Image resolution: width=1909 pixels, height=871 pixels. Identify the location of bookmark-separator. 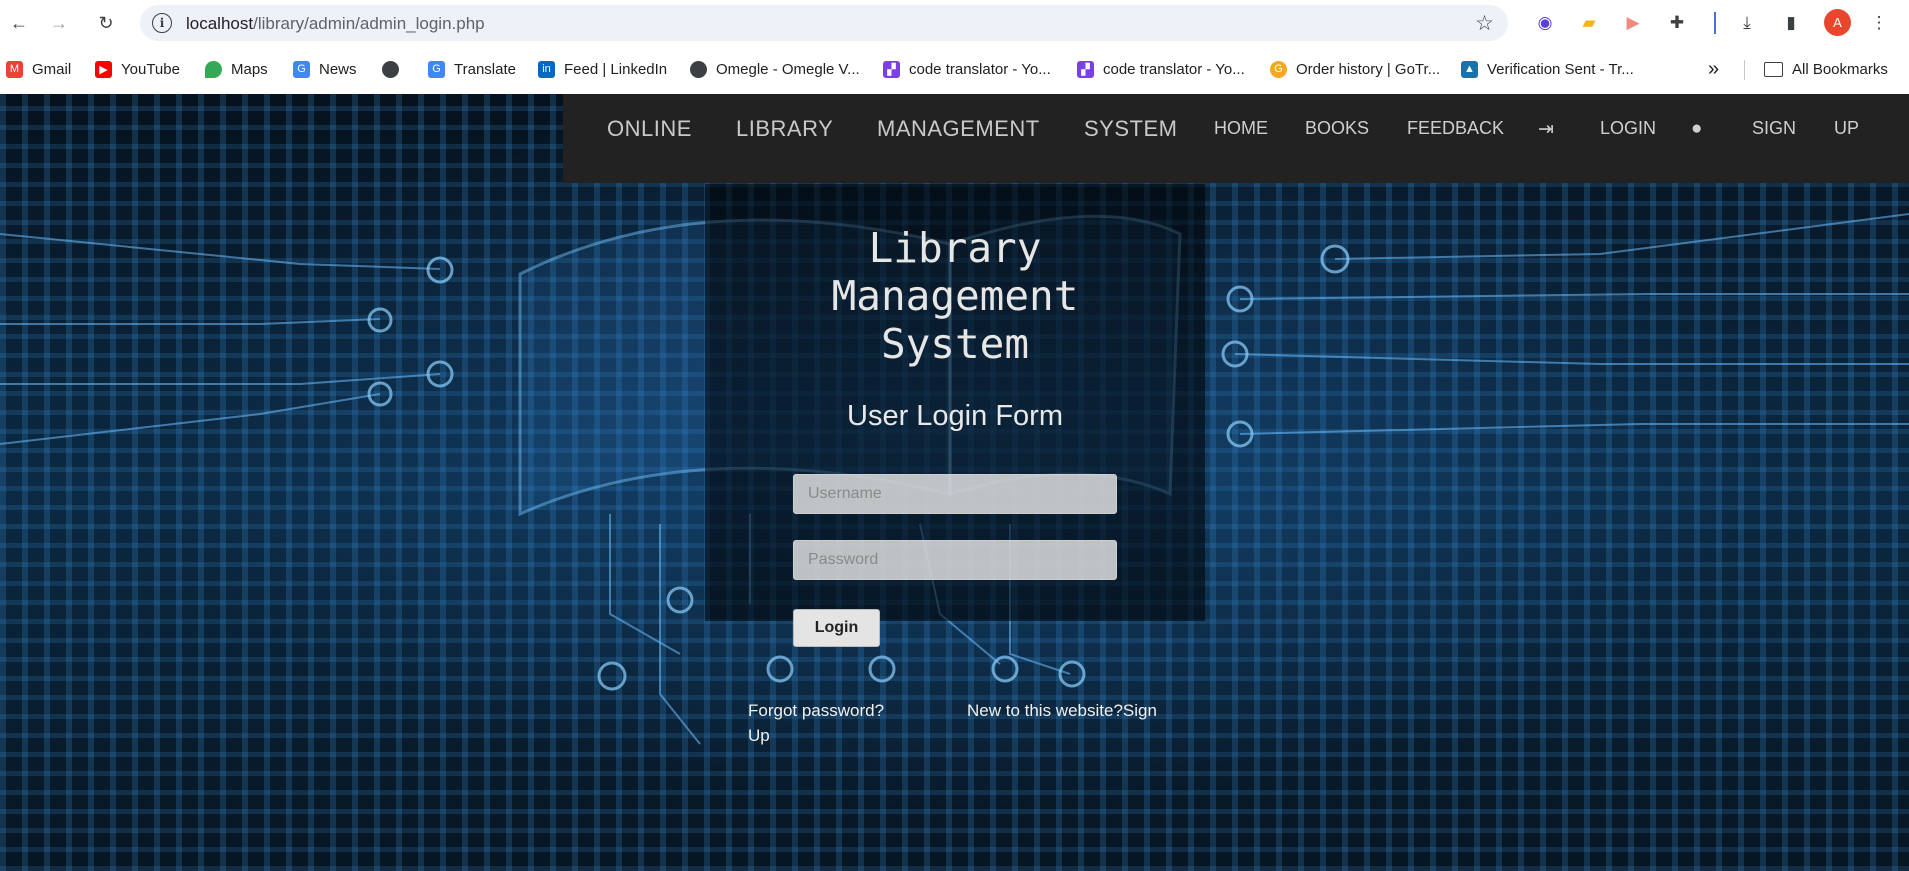
(1744, 70).